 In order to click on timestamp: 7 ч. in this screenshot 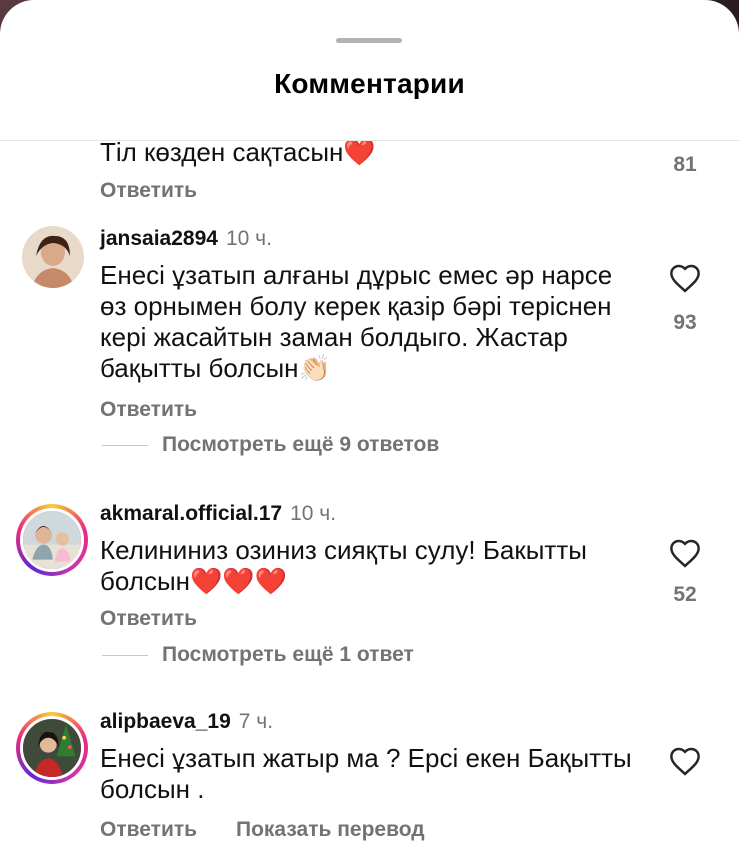, I will do `click(256, 721)`.